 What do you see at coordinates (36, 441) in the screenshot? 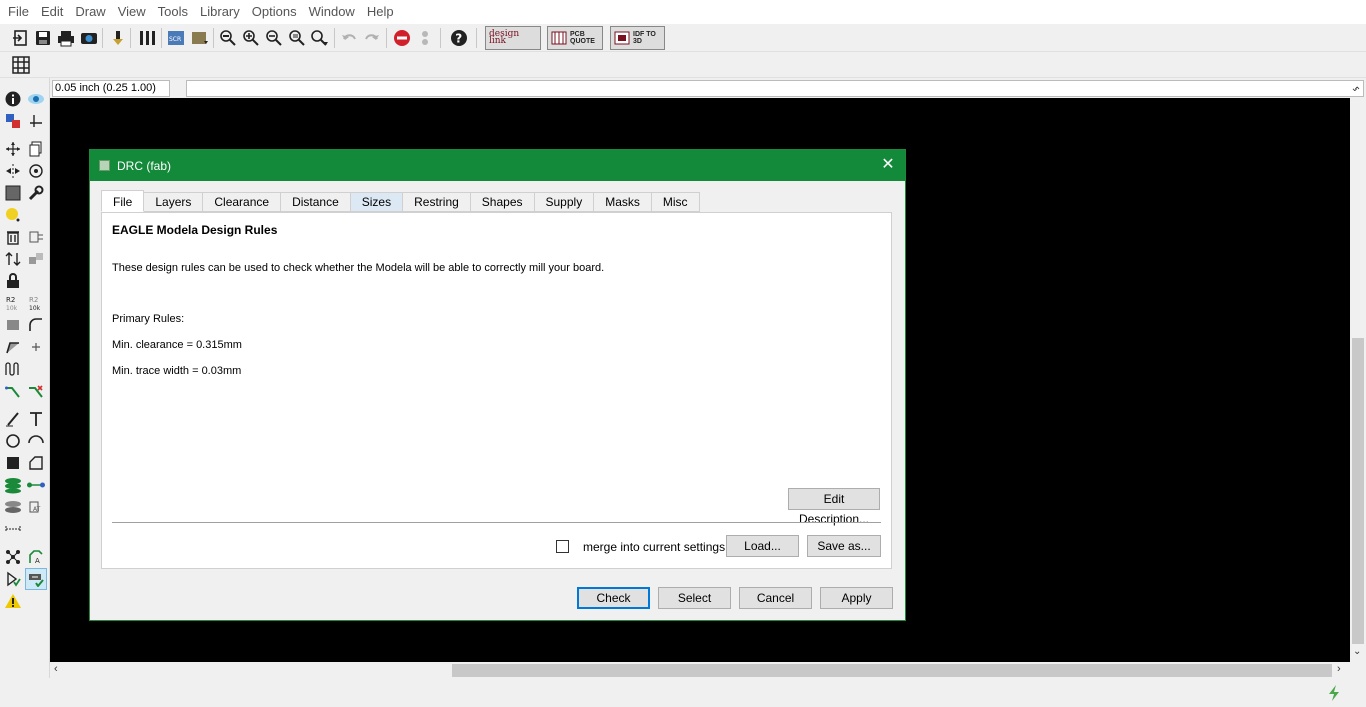
I see `arc-icon` at bounding box center [36, 441].